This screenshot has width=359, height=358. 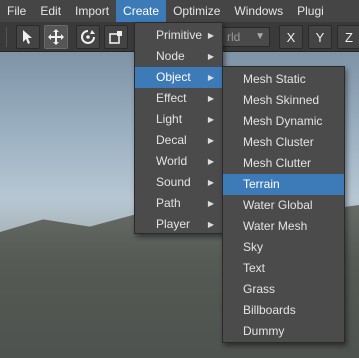 I want to click on menu-item-label: Node, so click(x=170, y=56).